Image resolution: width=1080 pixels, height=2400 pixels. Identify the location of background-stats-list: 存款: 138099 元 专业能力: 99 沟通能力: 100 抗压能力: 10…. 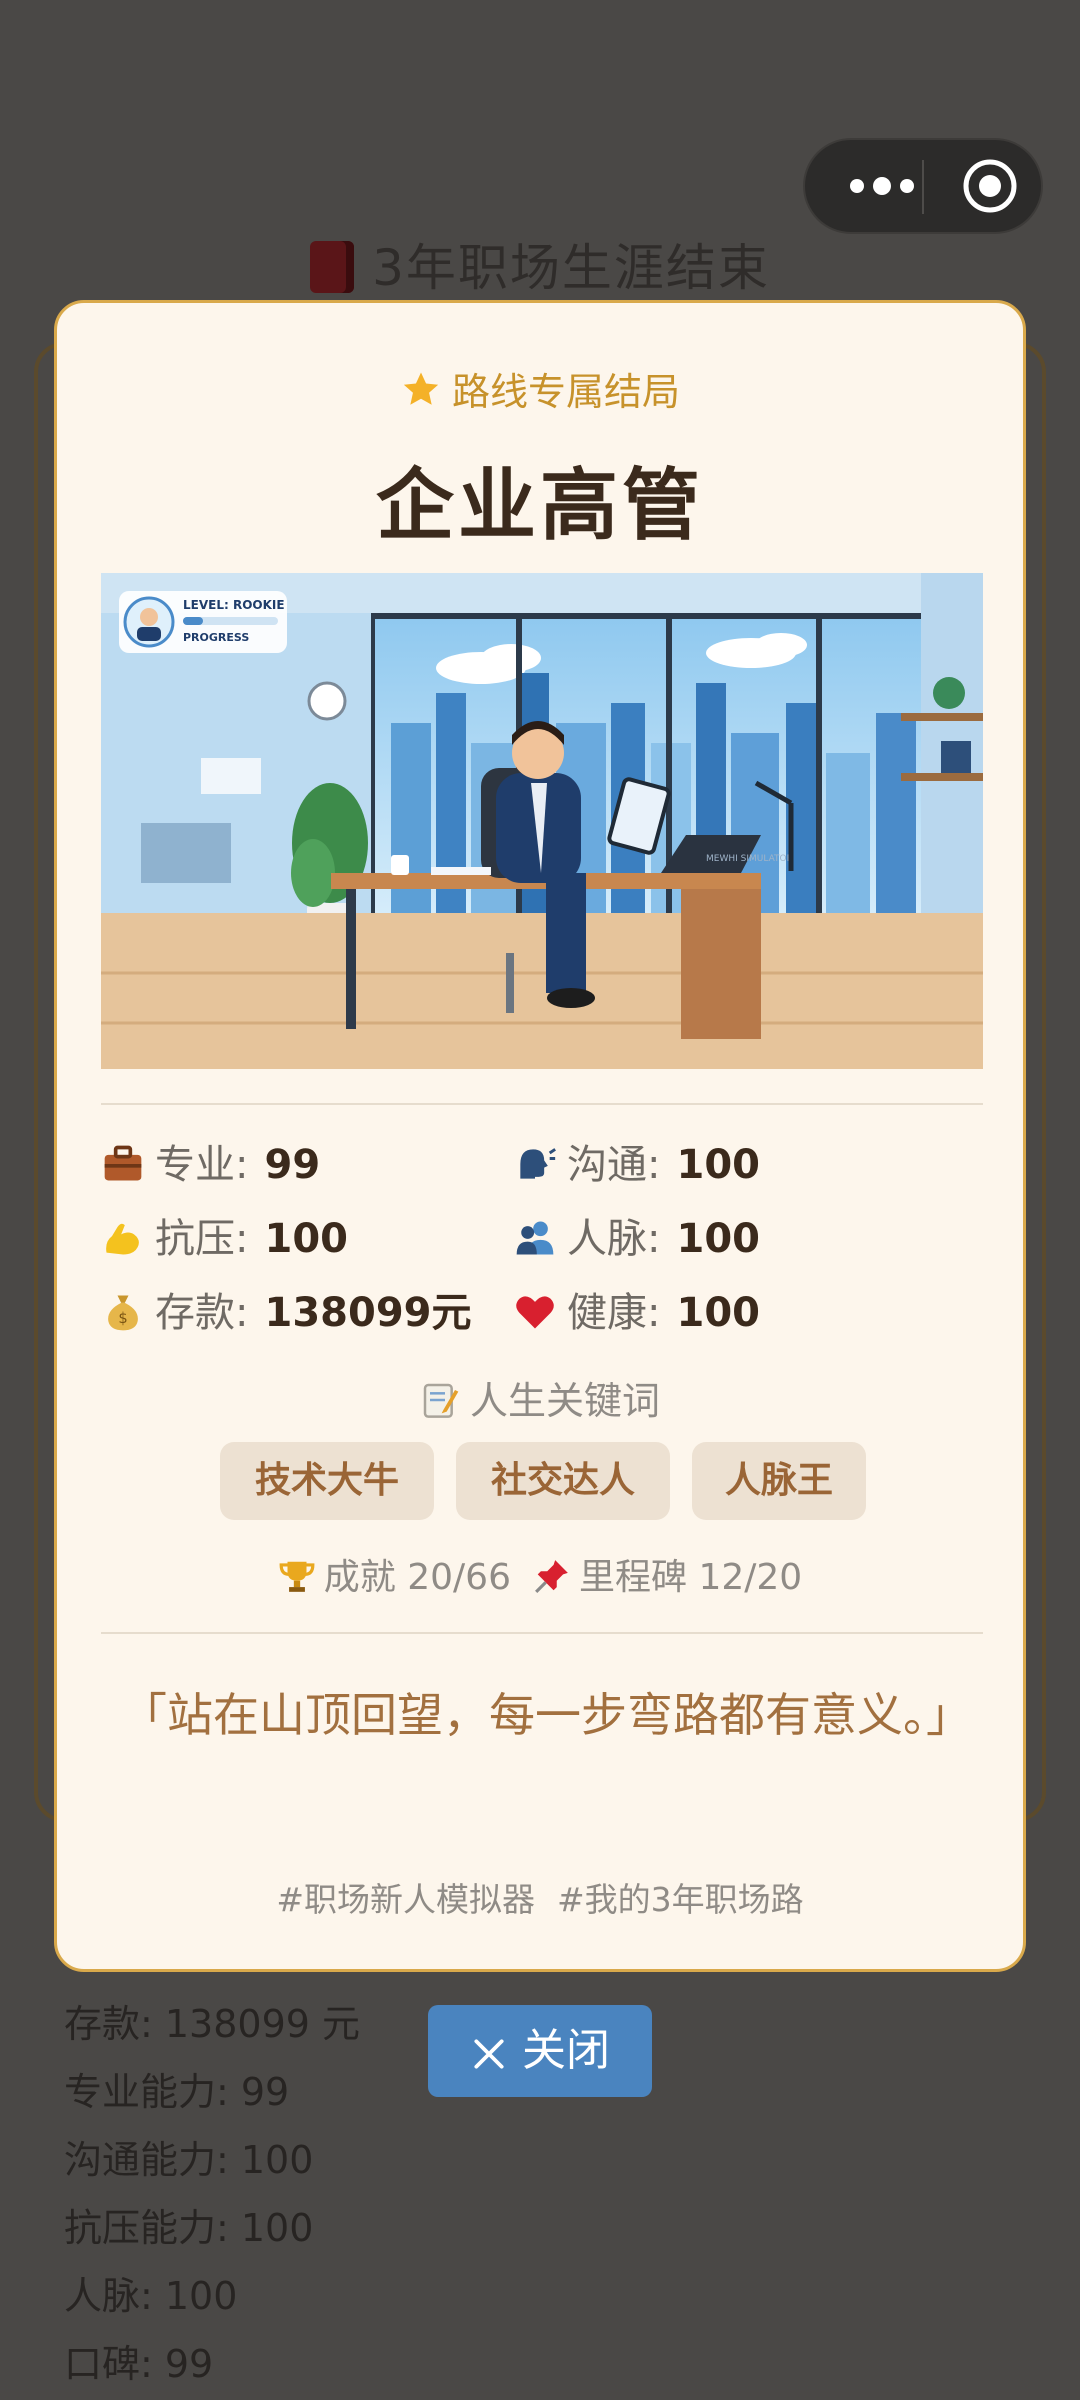
(212, 2194).